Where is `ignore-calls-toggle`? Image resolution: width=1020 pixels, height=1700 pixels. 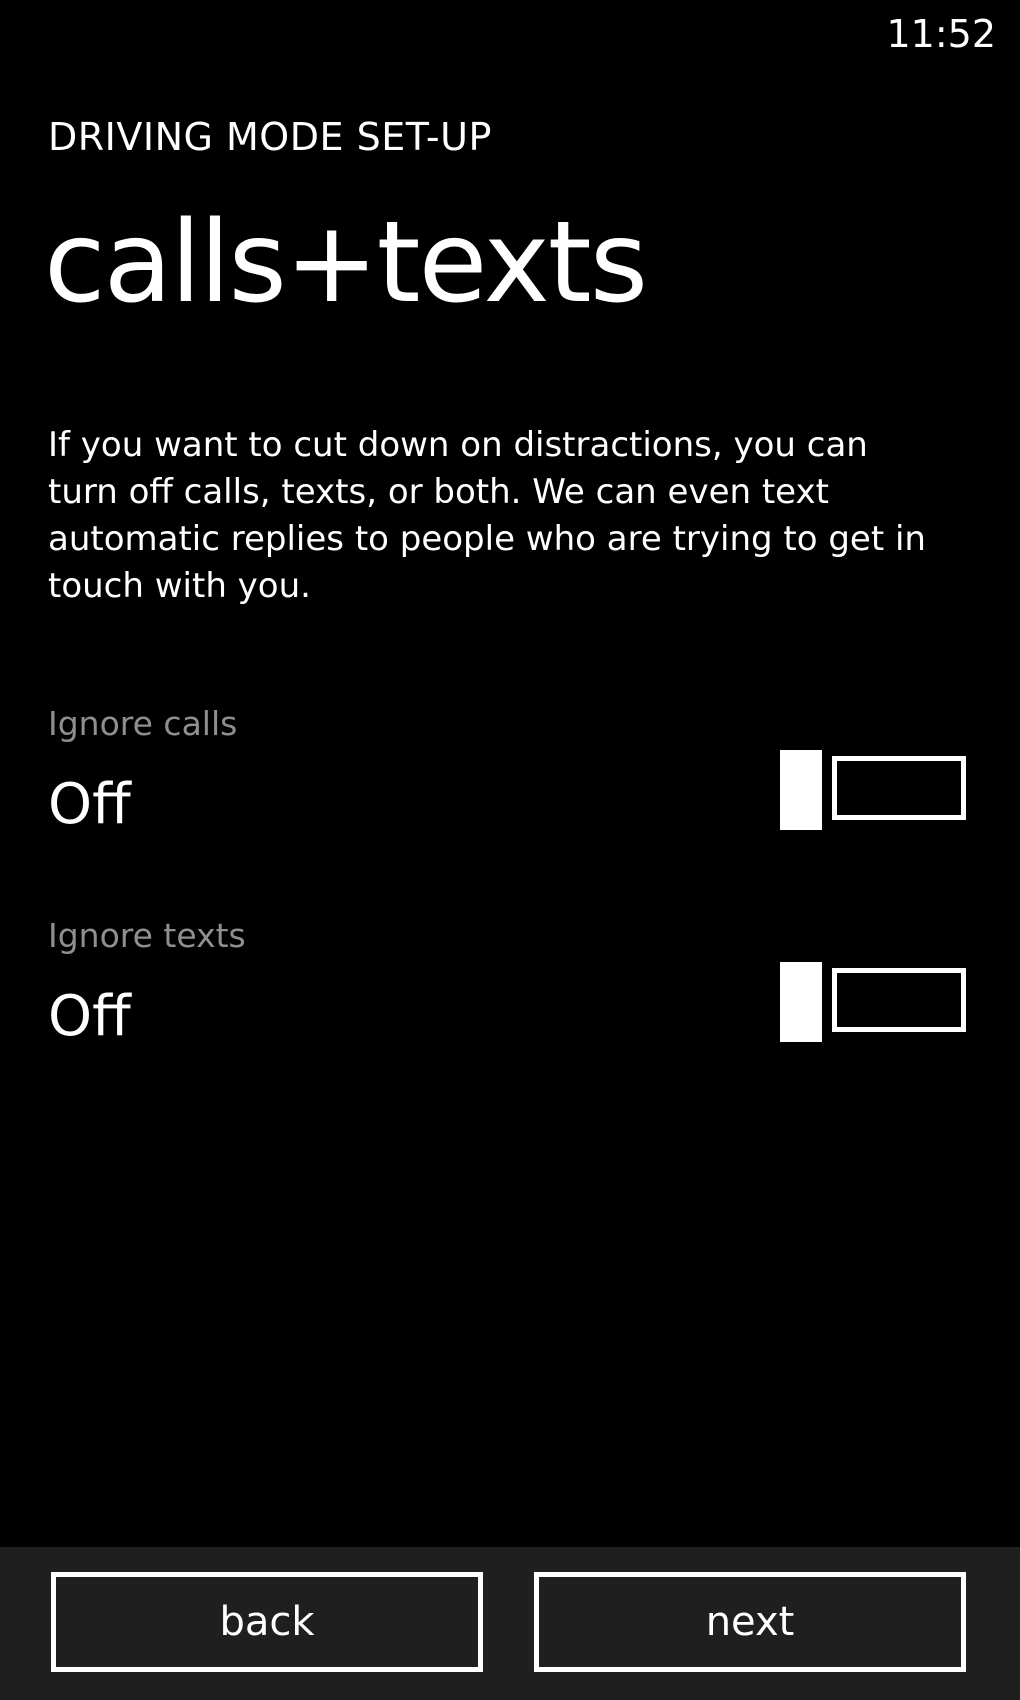 ignore-calls-toggle is located at coordinates (876, 791).